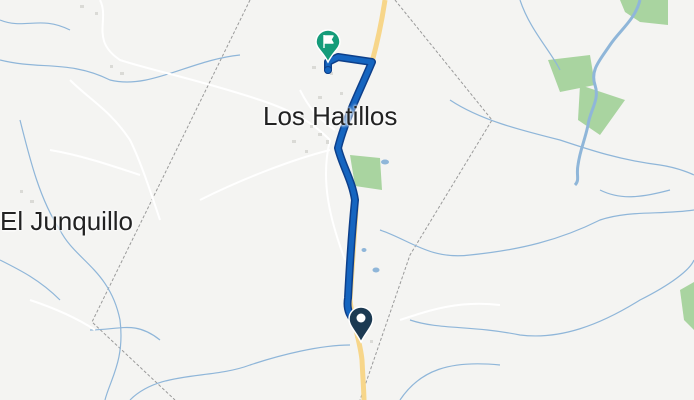  I want to click on start-marker, so click(361, 325).